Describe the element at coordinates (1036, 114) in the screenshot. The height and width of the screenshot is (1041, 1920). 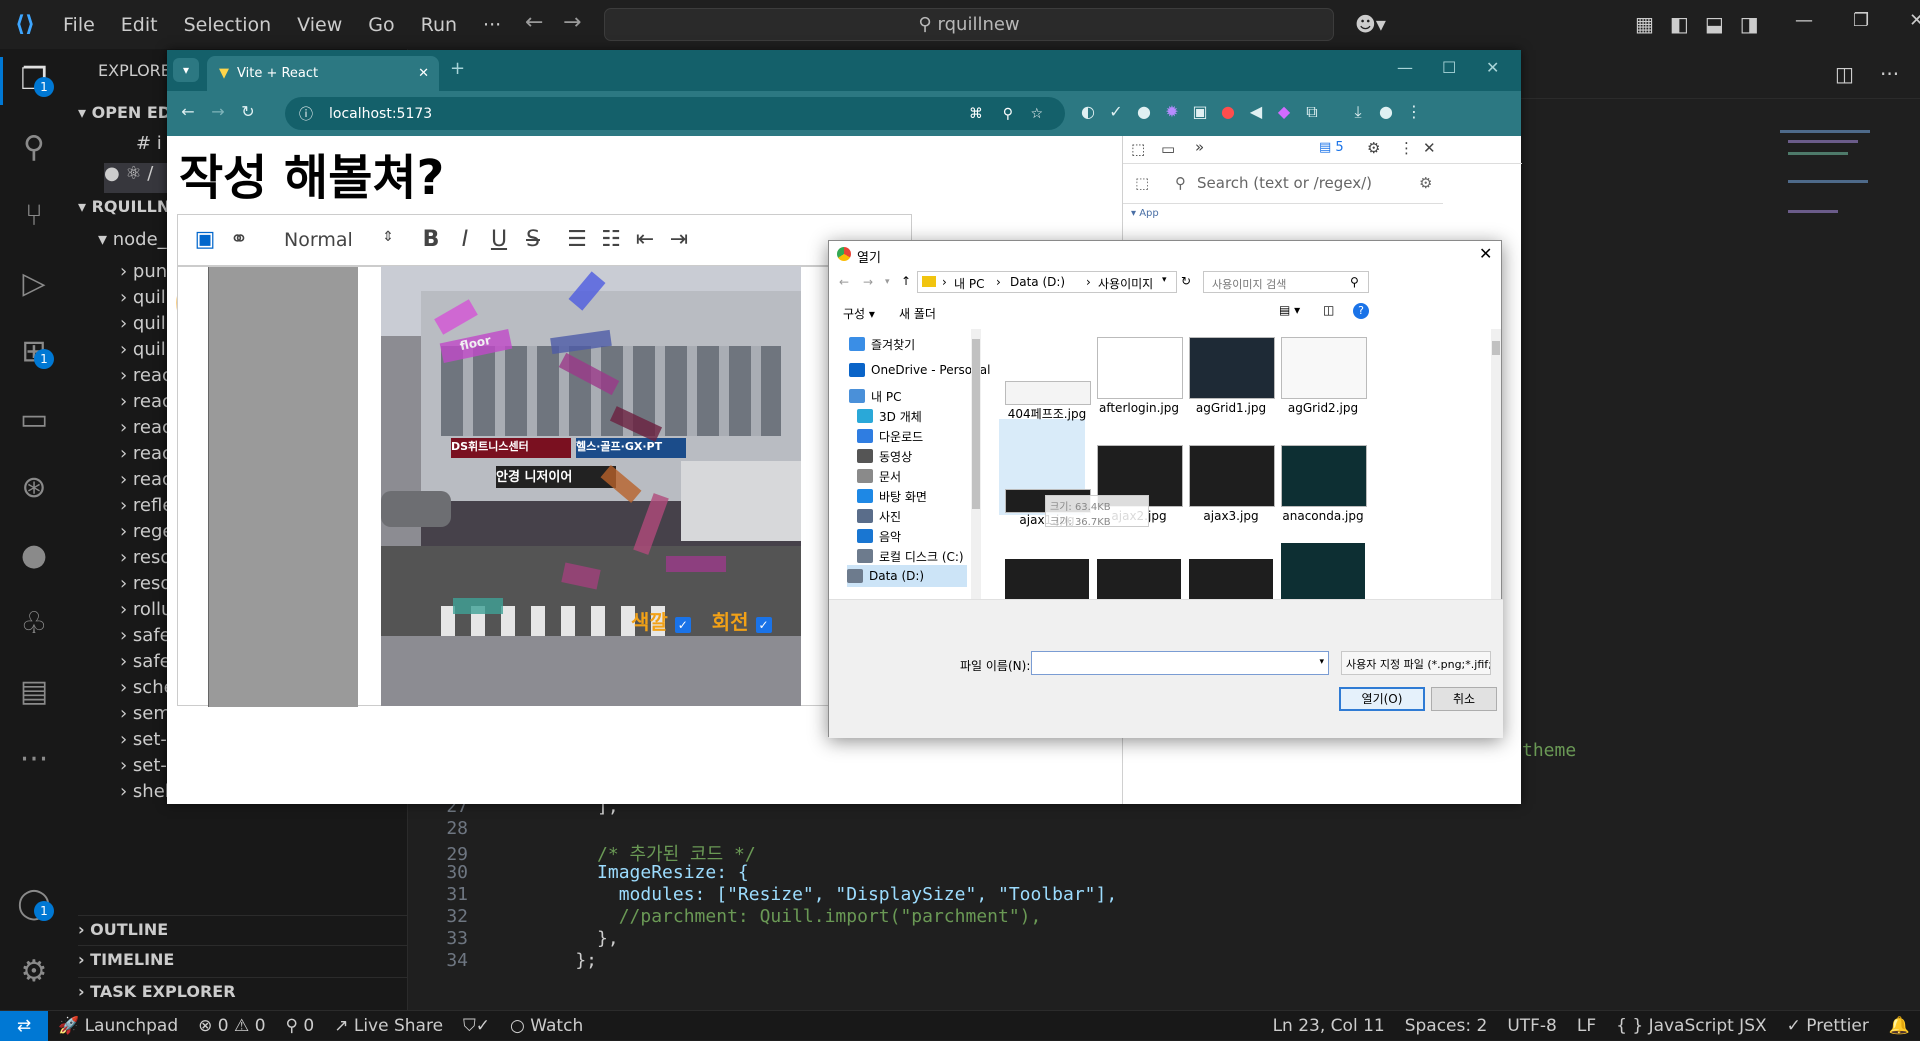
I see `bookmark-star-icon: ☆` at that location.